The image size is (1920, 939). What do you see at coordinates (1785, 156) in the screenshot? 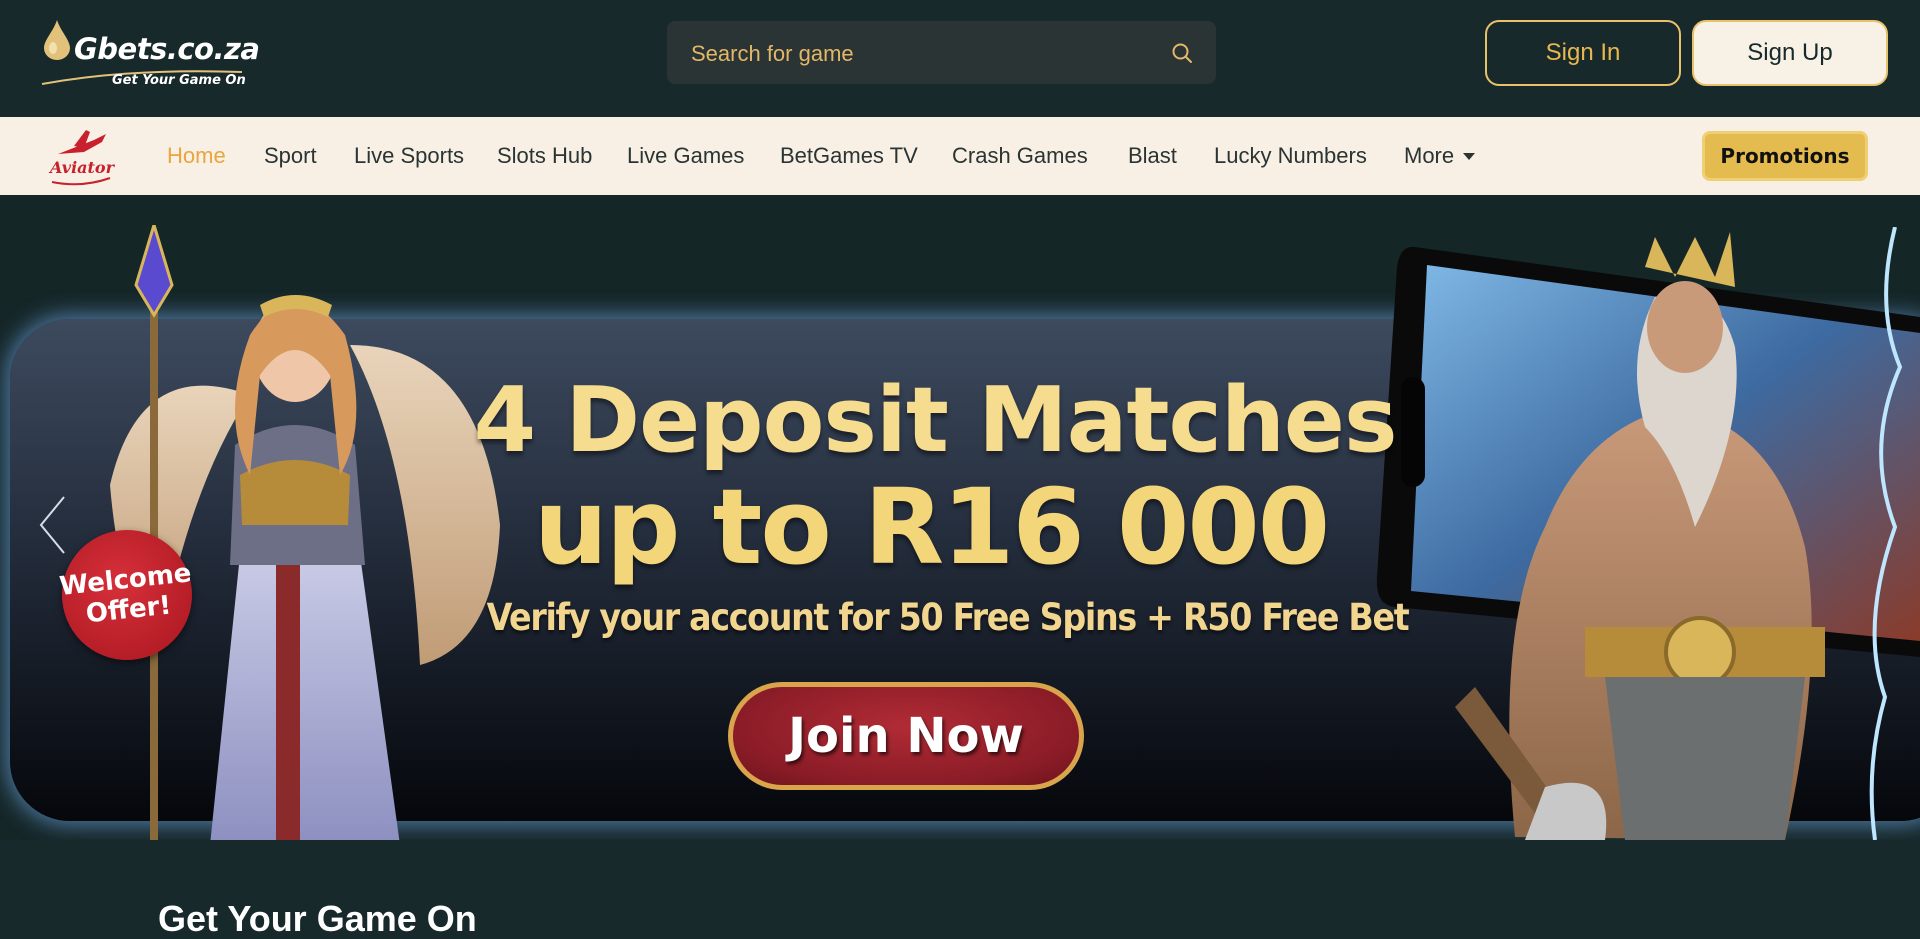
I see `promotions-button: Promotions` at bounding box center [1785, 156].